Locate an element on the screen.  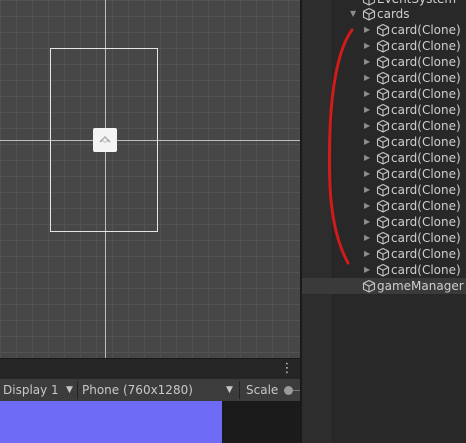
game-view-tab-bar: ⋮ is located at coordinates (150, 368).